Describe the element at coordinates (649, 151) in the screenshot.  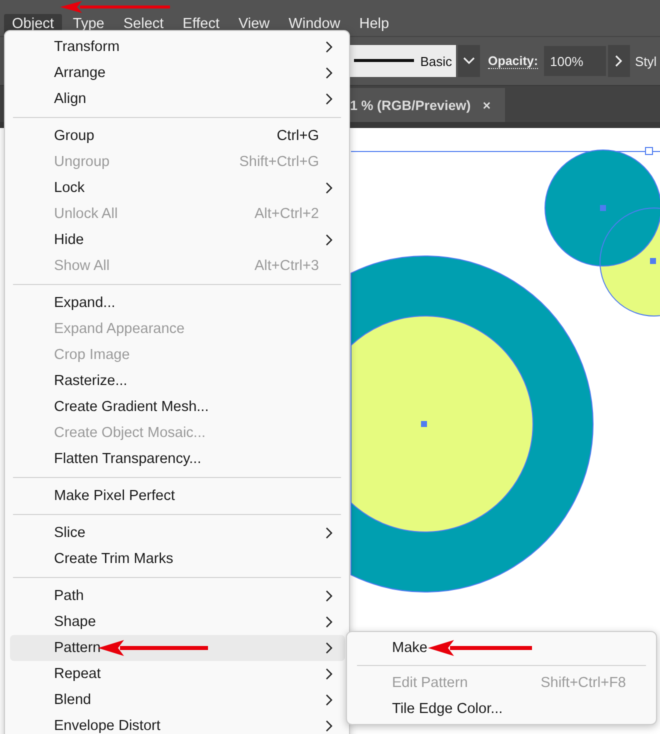
I see `selection-handle-icon` at that location.